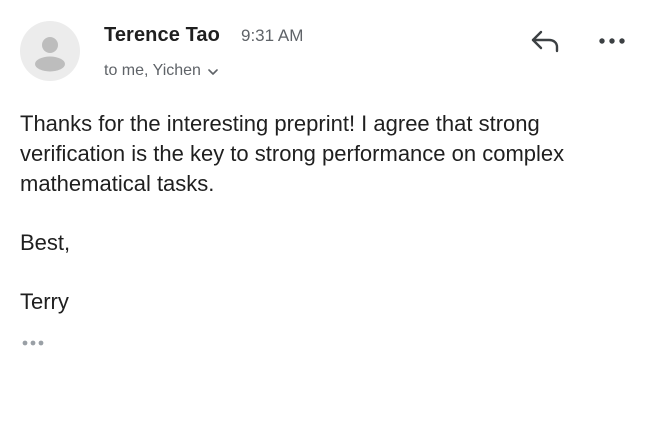 The image size is (646, 424). Describe the element at coordinates (45, 242) in the screenshot. I see `message-paragraph: Best,` at that location.